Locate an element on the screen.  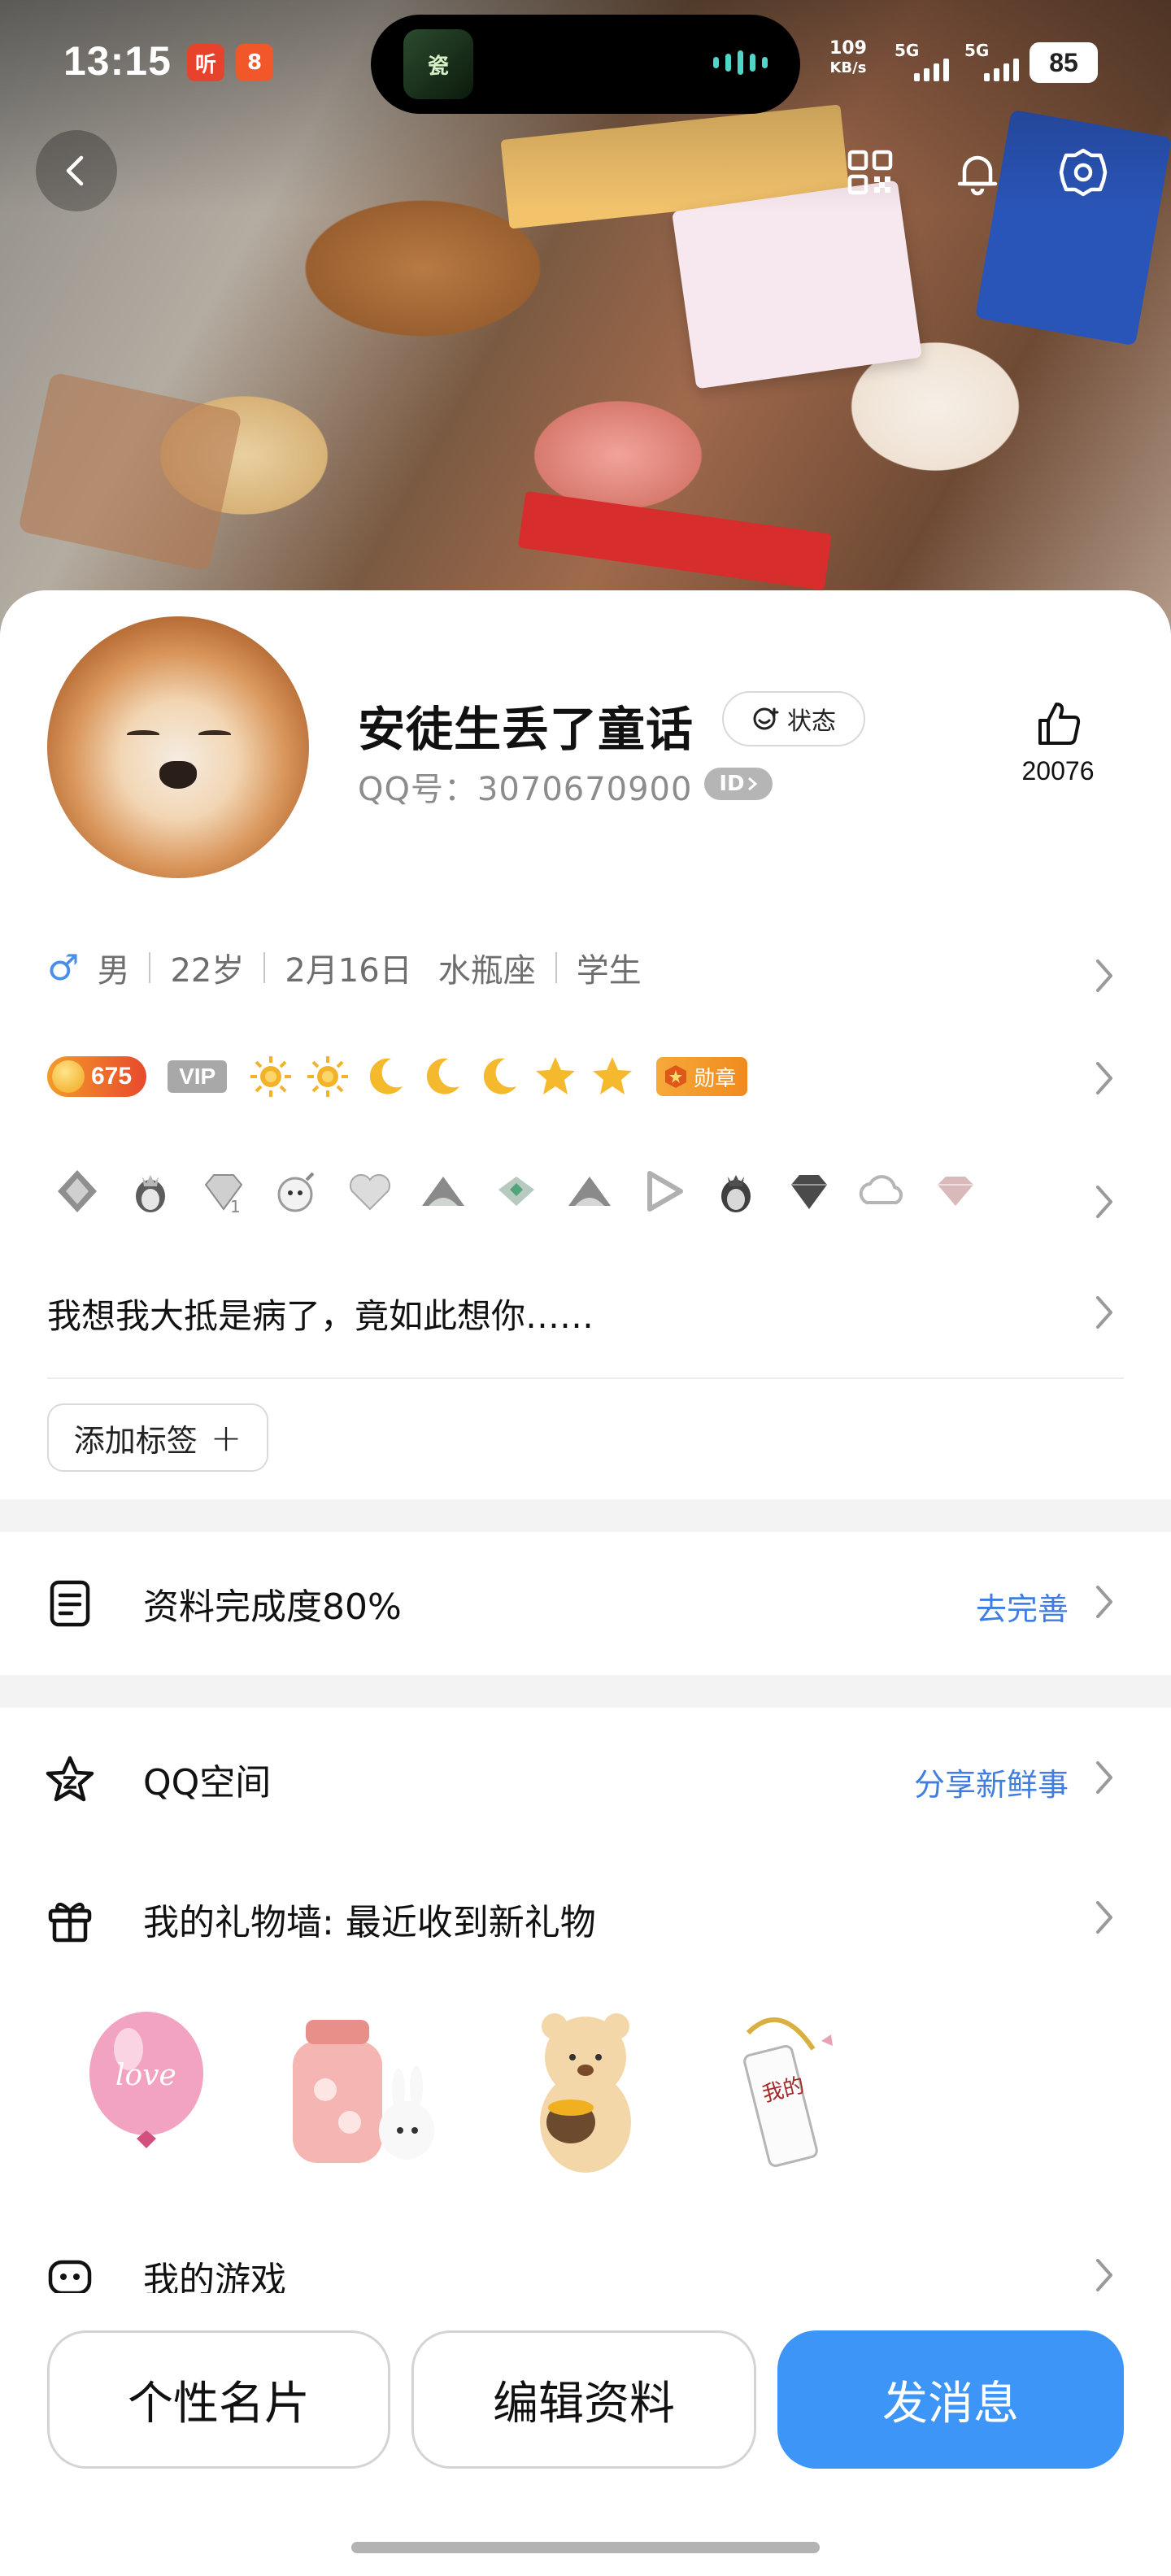
signal-bars-1-icon is located at coordinates (932, 70).